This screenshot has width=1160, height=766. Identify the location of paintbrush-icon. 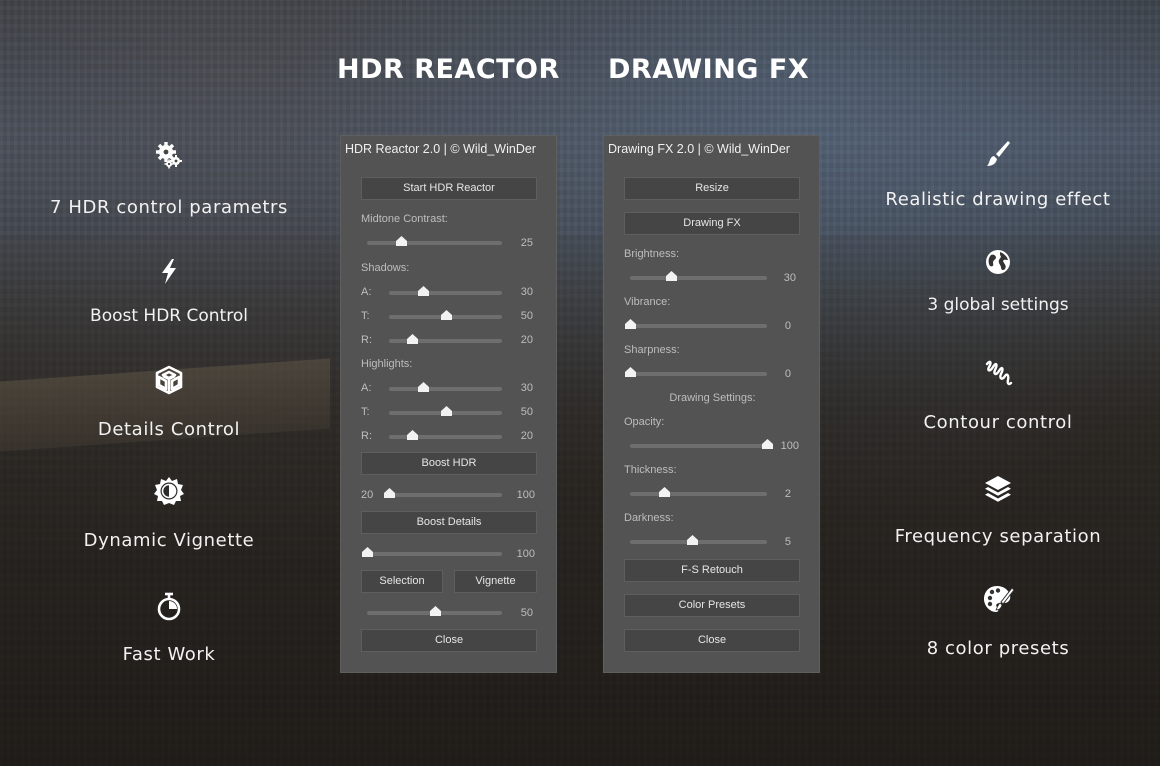
(998, 154).